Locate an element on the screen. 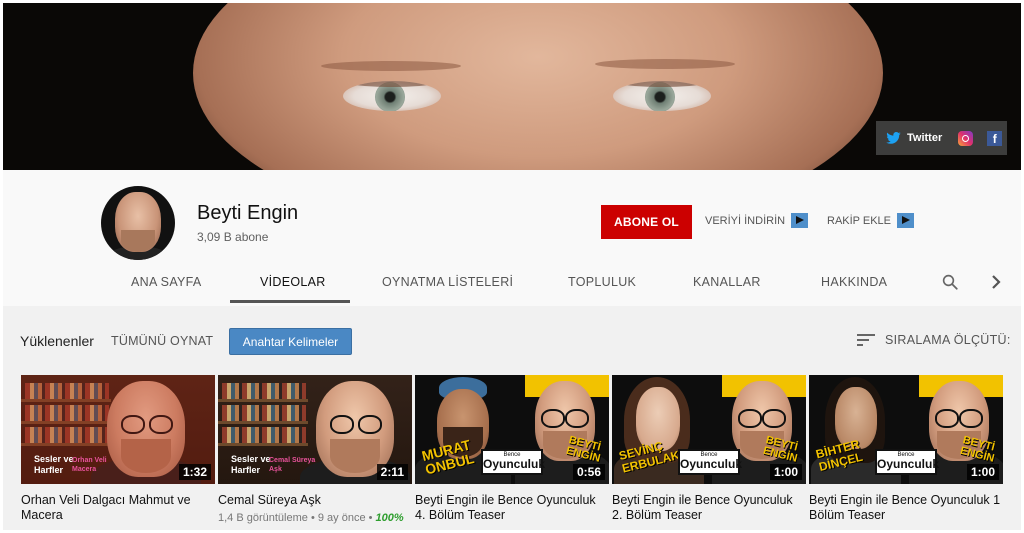 This screenshot has width=1024, height=533. facebook-icon: f is located at coordinates (995, 138).